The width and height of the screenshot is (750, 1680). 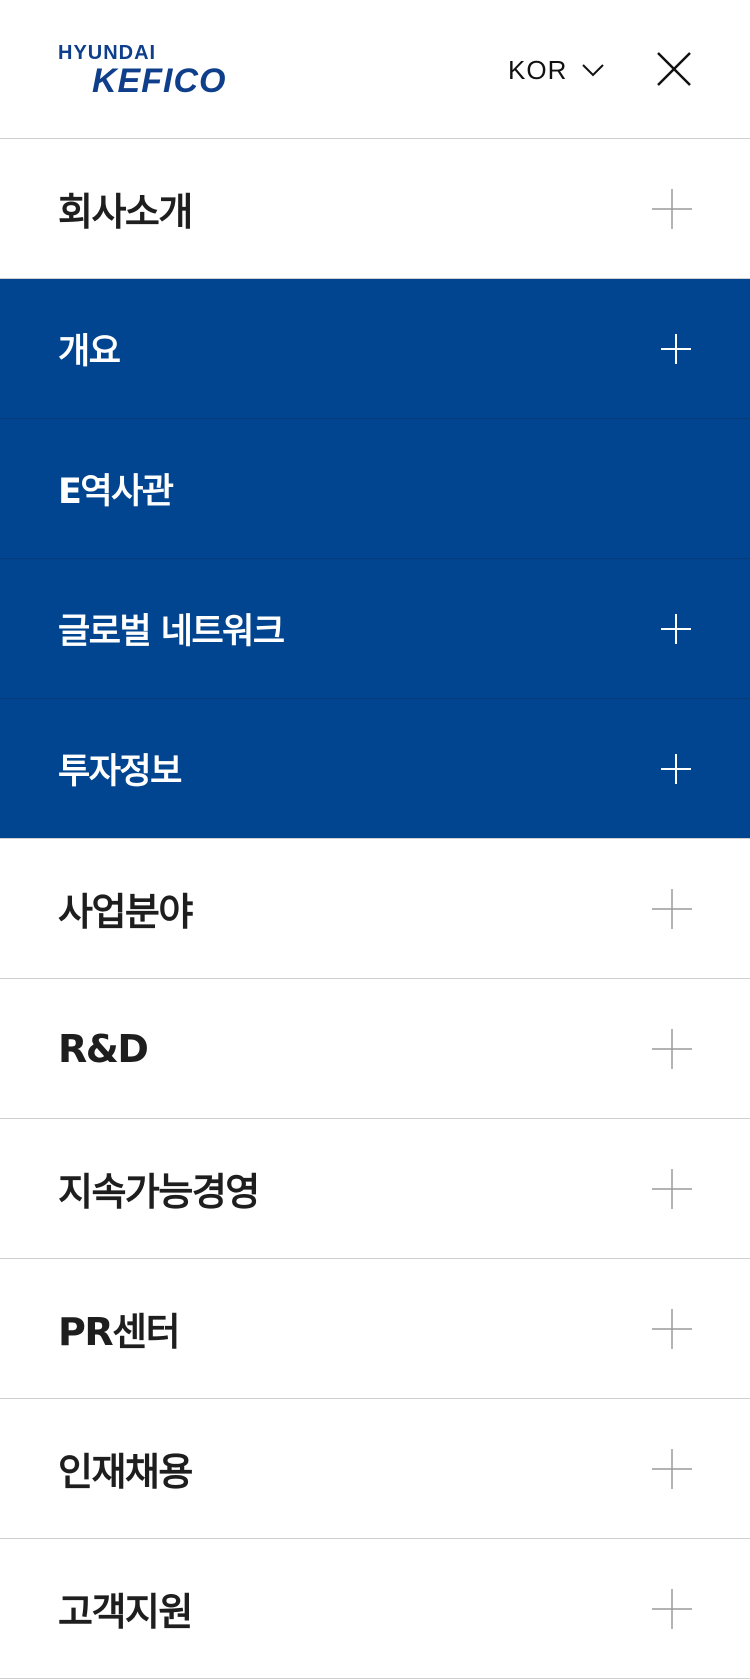 I want to click on close-menu-button, so click(x=674, y=69).